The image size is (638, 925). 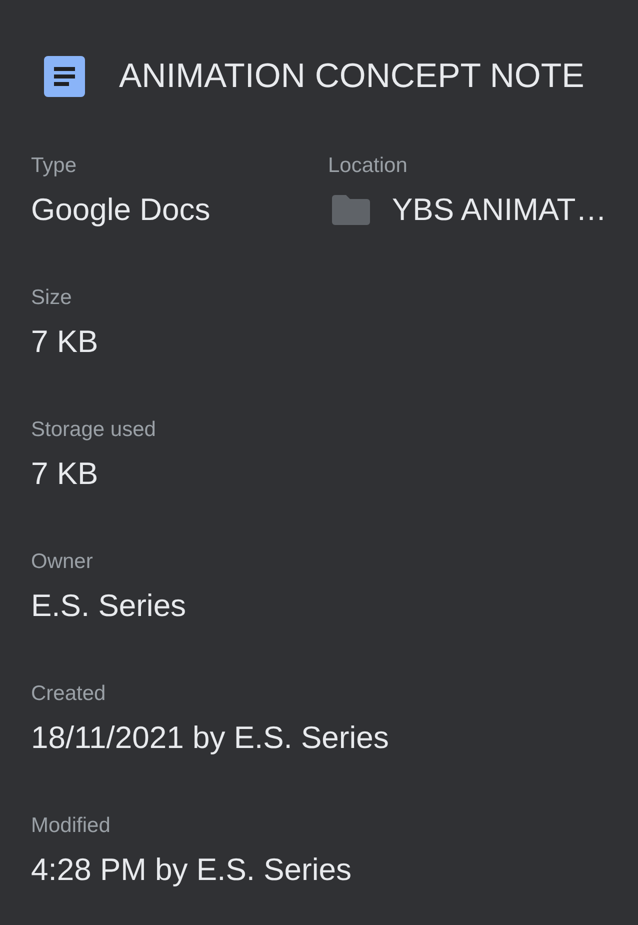 I want to click on field-label: Type, so click(x=54, y=166).